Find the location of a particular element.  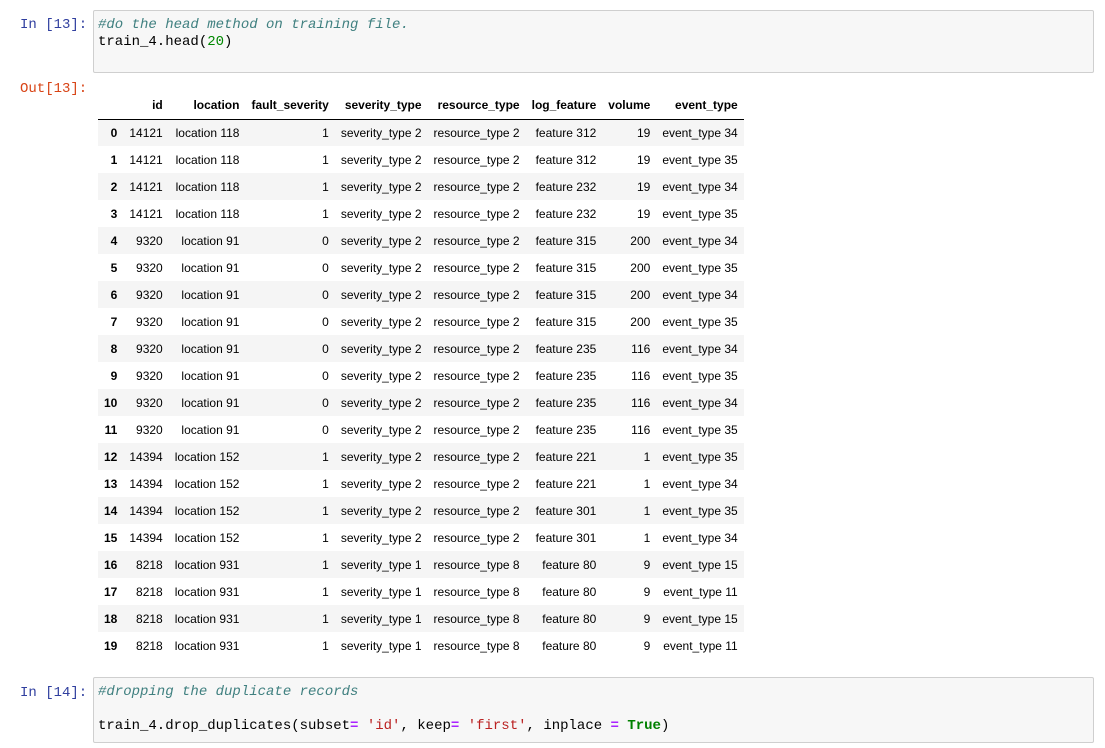

code-number: 20 is located at coordinates (216, 42).